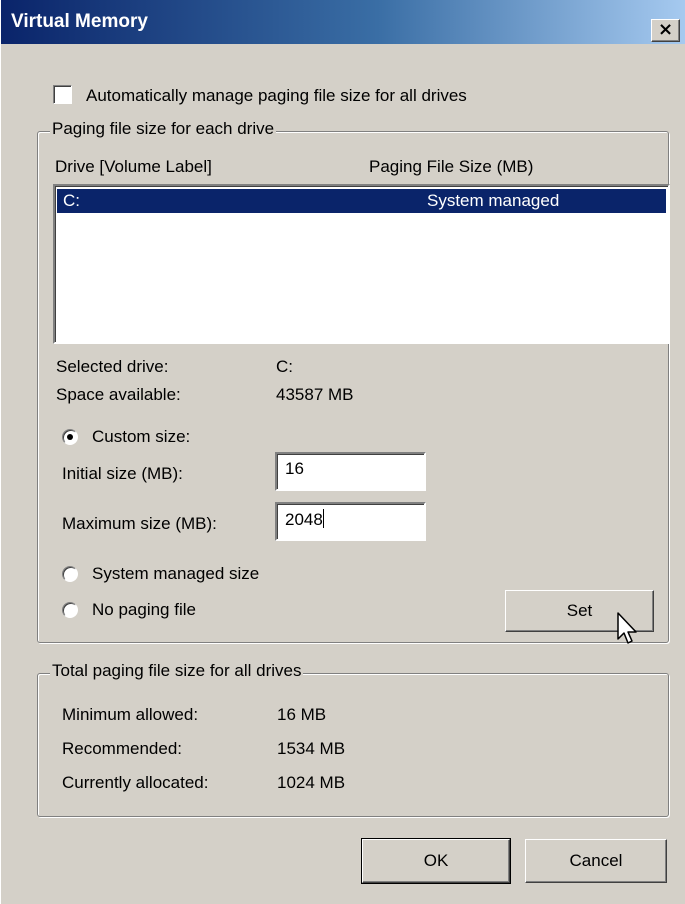 The width and height of the screenshot is (685, 904). What do you see at coordinates (118, 394) in the screenshot?
I see `space-available-label: Space available:` at bounding box center [118, 394].